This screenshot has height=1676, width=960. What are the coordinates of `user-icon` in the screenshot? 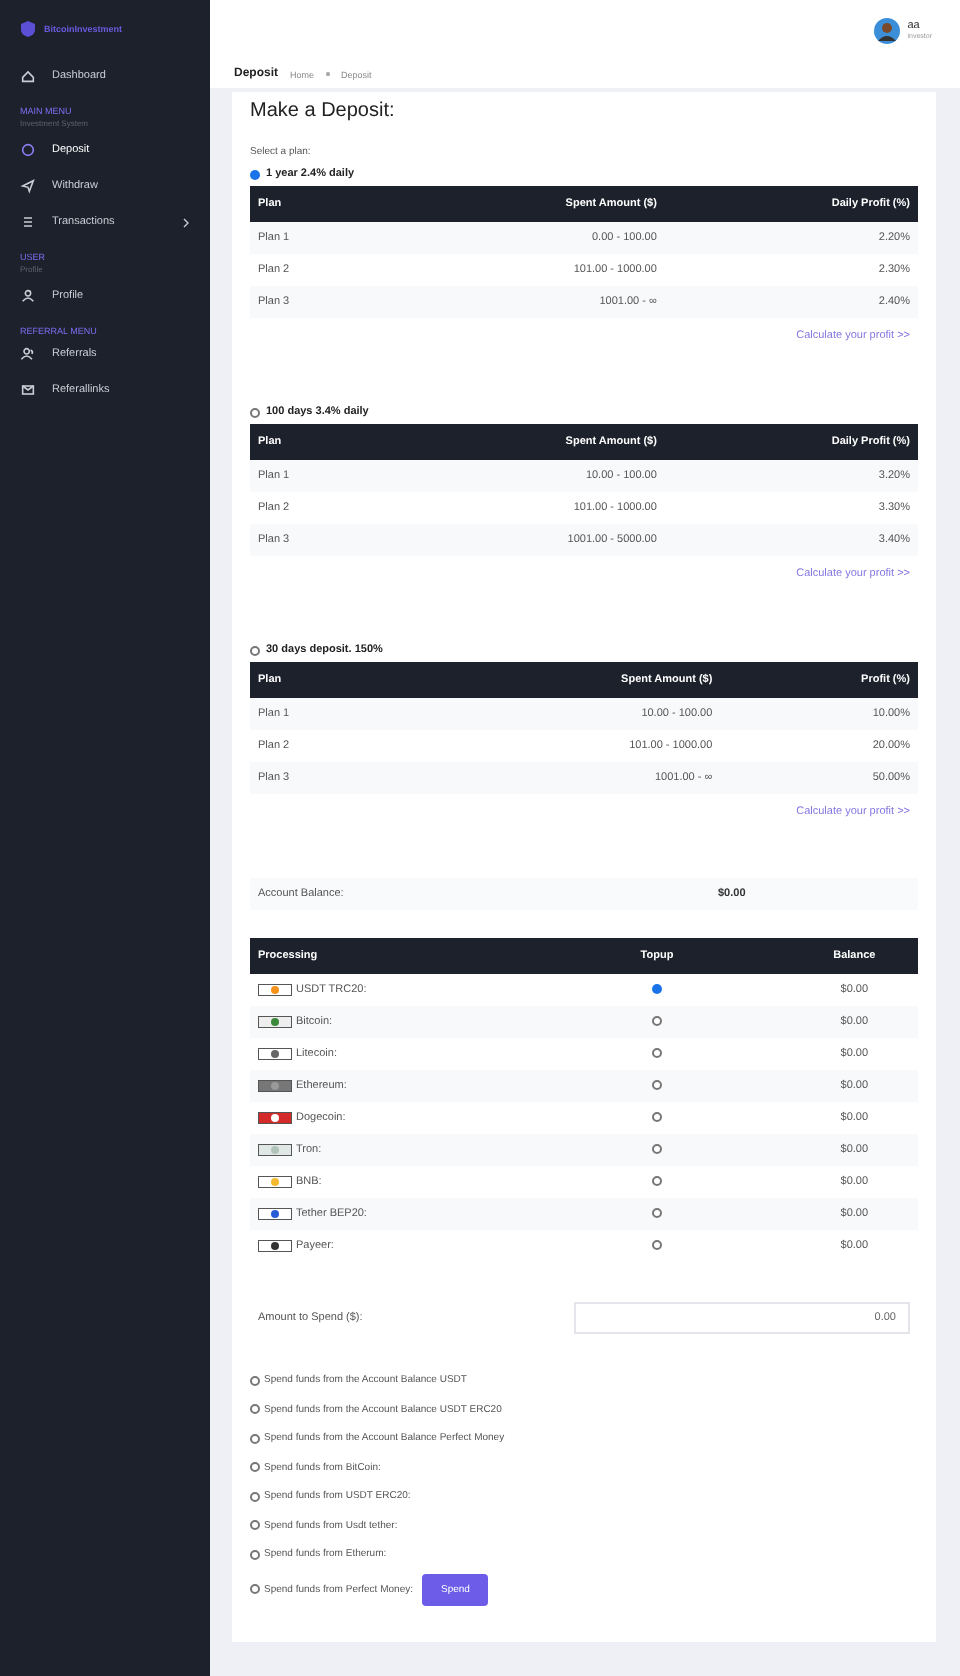 It's located at (28, 296).